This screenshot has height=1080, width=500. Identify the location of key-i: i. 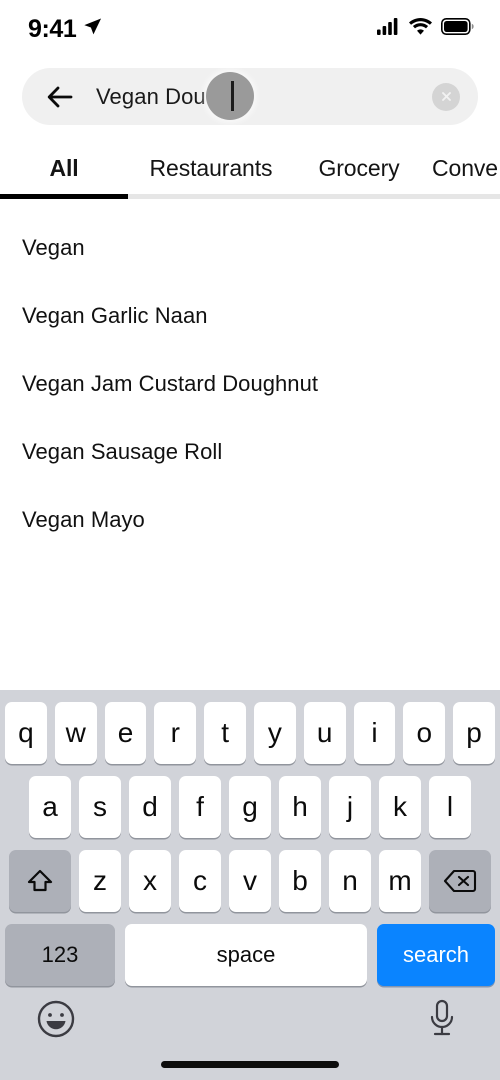
(374, 733).